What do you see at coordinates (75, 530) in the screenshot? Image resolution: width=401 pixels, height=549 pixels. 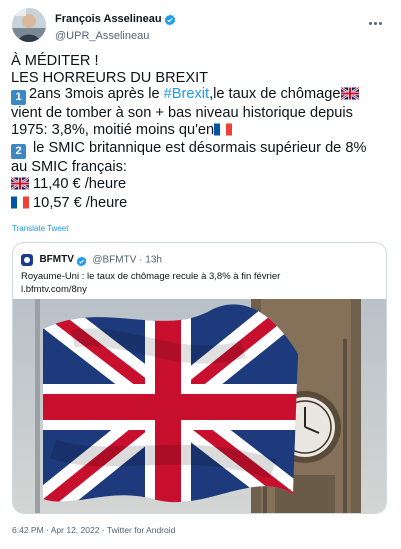 I see `tweet-date: Apr 12, 2022` at bounding box center [75, 530].